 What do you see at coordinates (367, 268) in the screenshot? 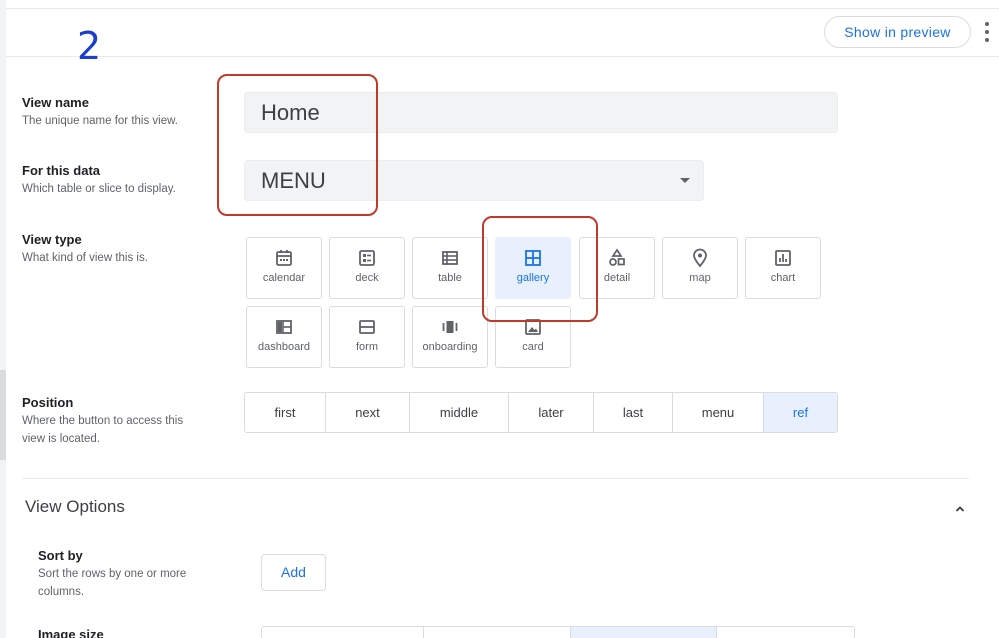
I see `view-type-deck: deck` at bounding box center [367, 268].